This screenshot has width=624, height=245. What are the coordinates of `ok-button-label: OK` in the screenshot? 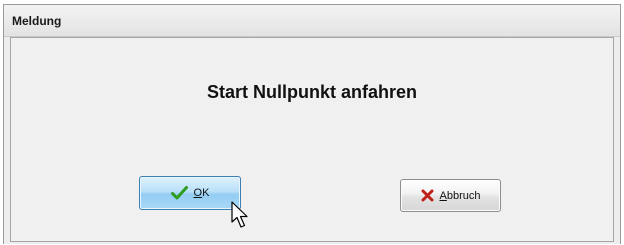 It's located at (201, 193).